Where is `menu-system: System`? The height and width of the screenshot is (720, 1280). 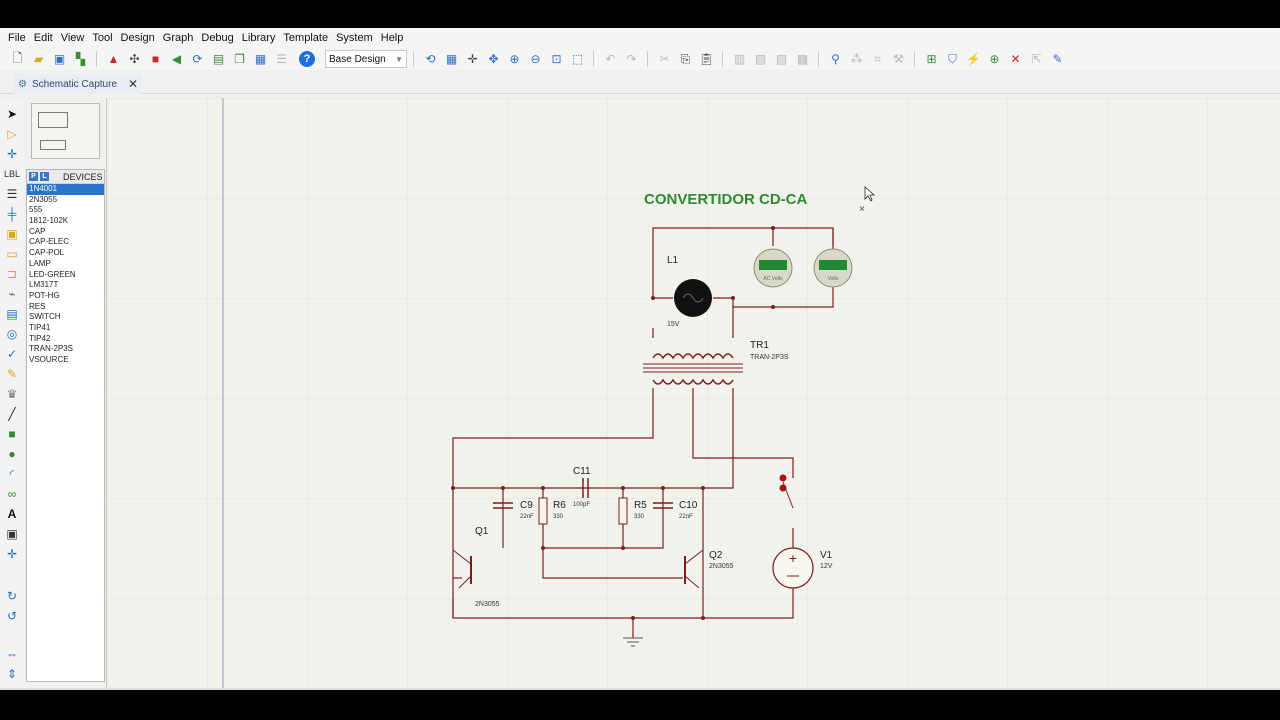 menu-system: System is located at coordinates (354, 38).